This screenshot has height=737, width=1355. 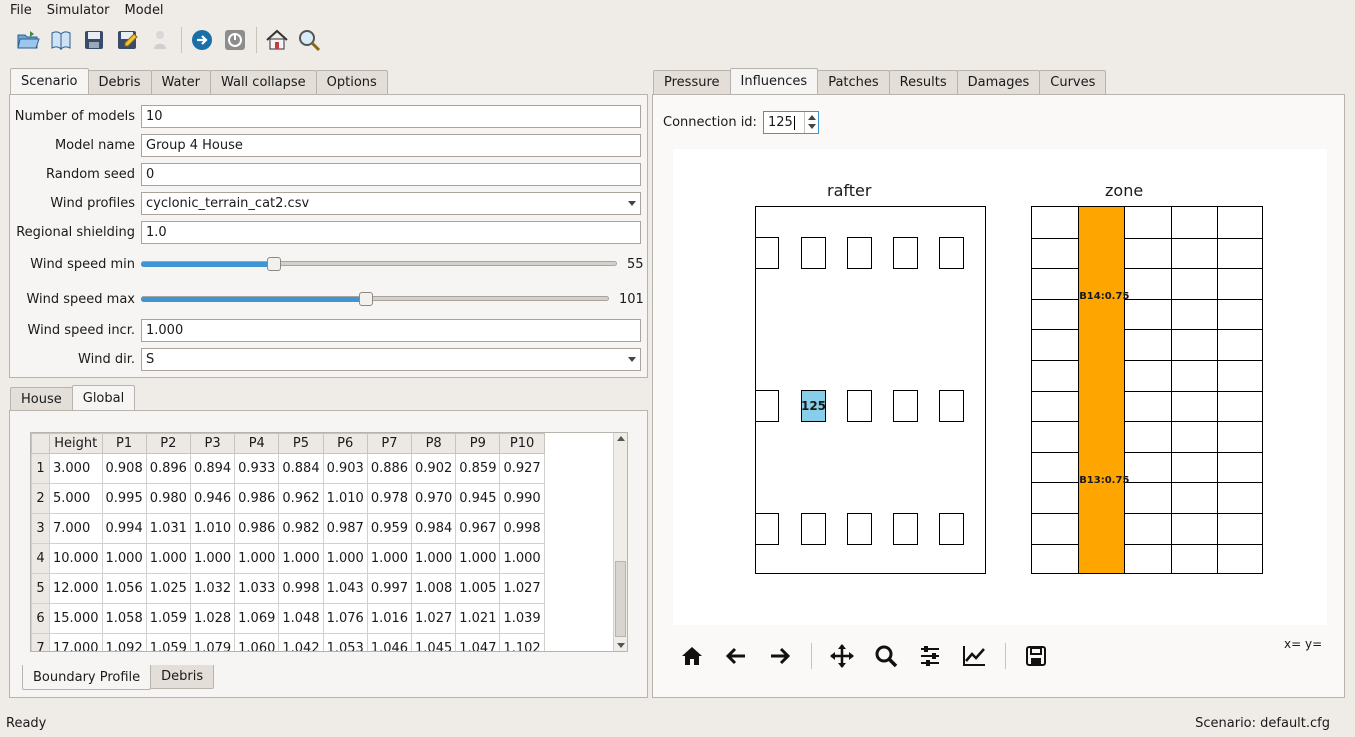 What do you see at coordinates (974, 656) in the screenshot?
I see `edit-axes-icon` at bounding box center [974, 656].